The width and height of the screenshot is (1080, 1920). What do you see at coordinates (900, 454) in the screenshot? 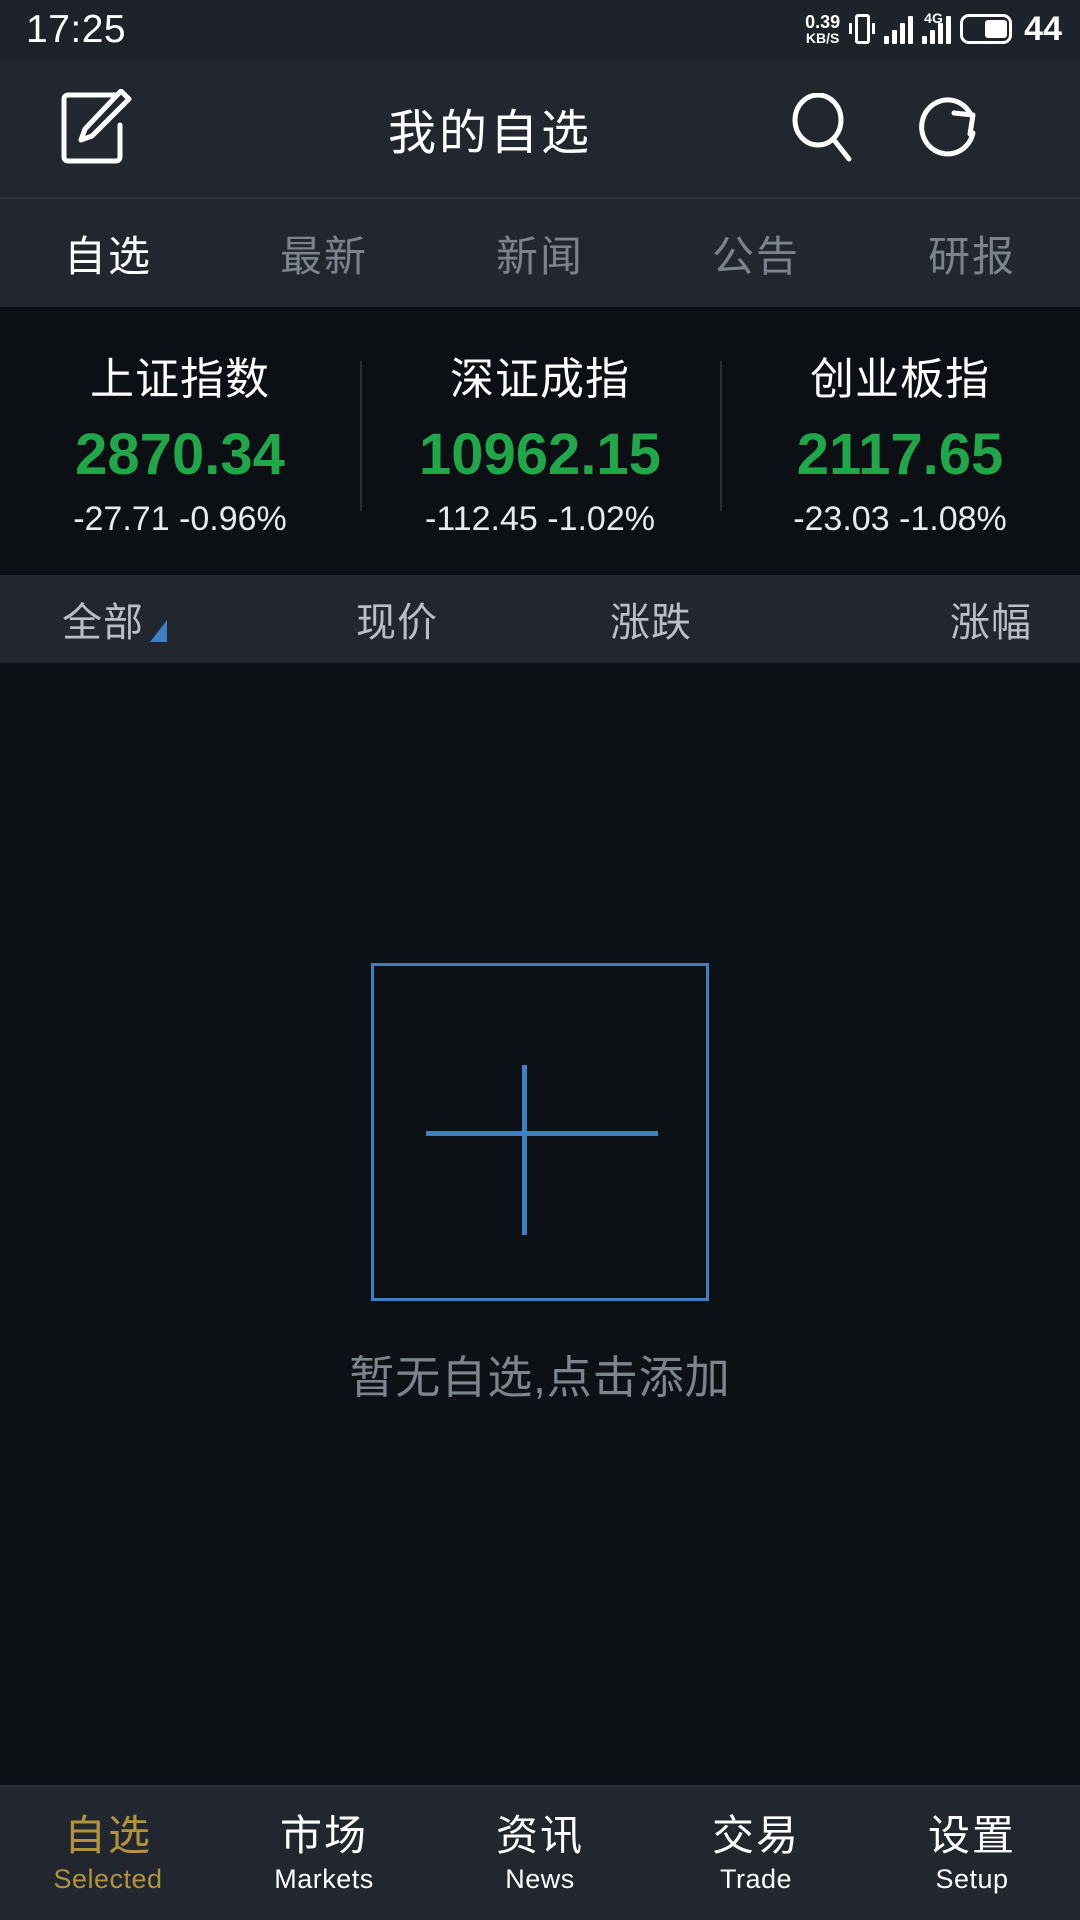
I see `index-value: 2117.65` at bounding box center [900, 454].